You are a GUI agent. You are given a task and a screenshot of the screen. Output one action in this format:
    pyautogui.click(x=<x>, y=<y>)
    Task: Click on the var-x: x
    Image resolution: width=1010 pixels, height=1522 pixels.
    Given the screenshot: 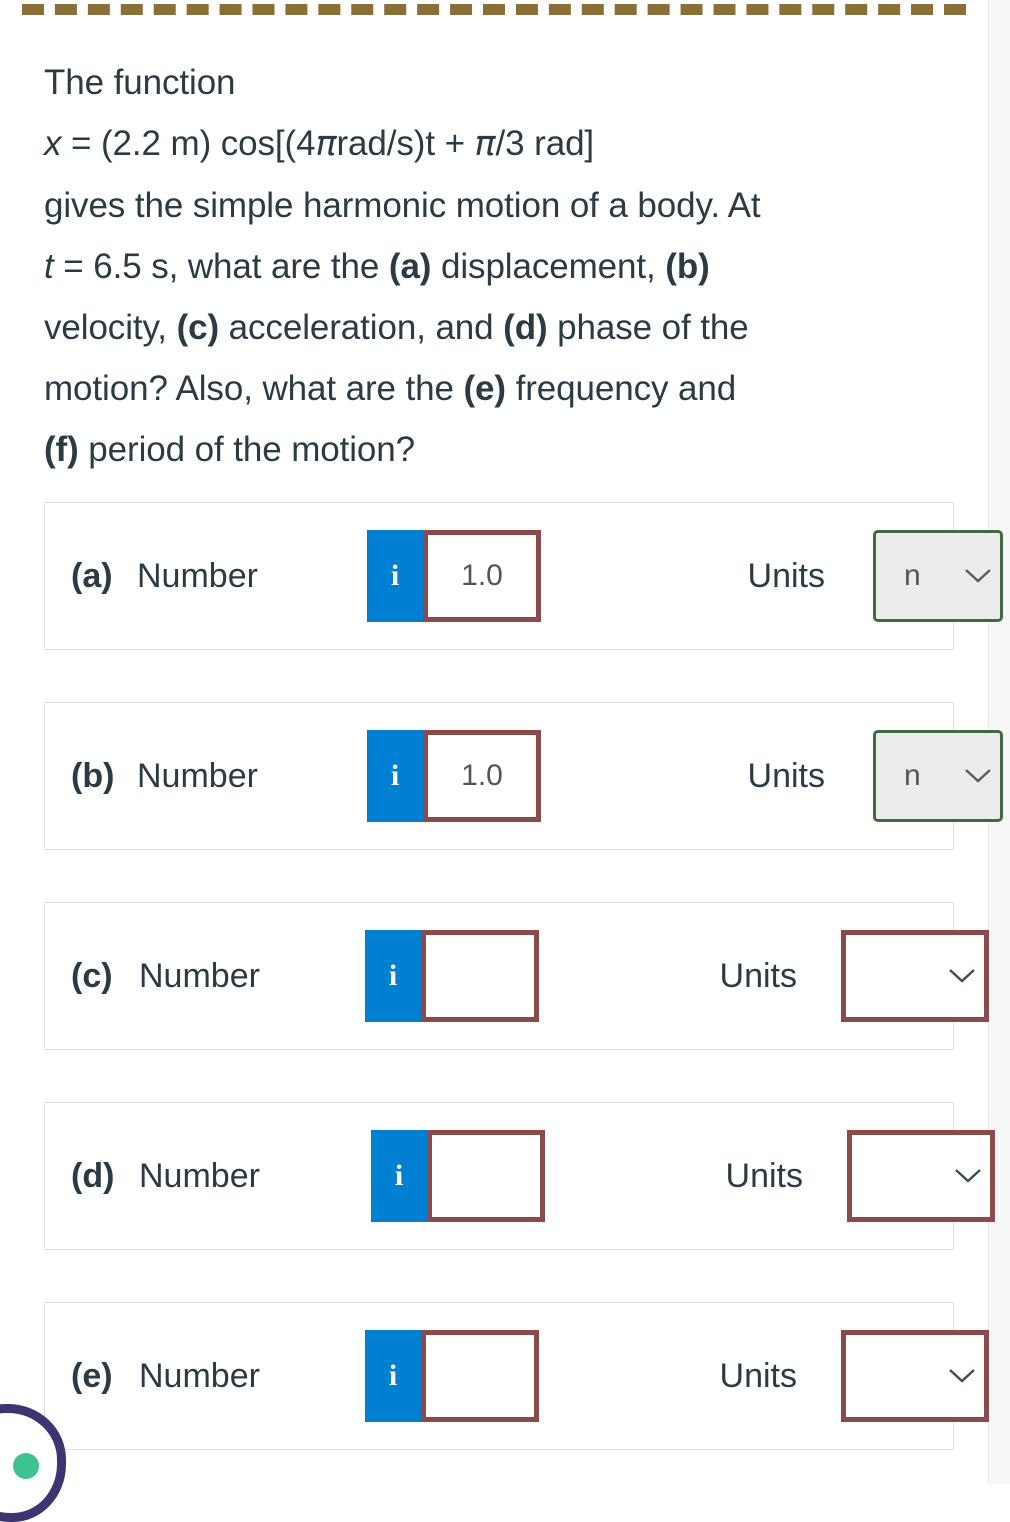 What is the action you would take?
    pyautogui.click(x=53, y=143)
    